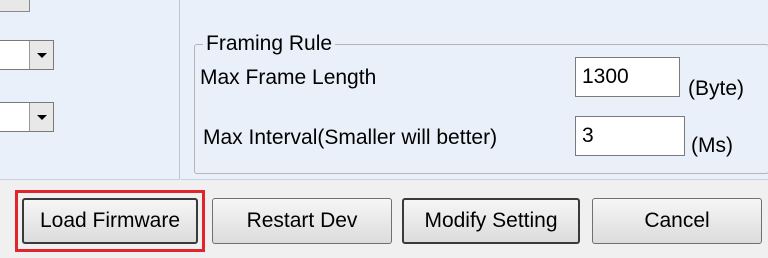  What do you see at coordinates (712, 145) in the screenshot?
I see `max-interval-unit: (Ms)` at bounding box center [712, 145].